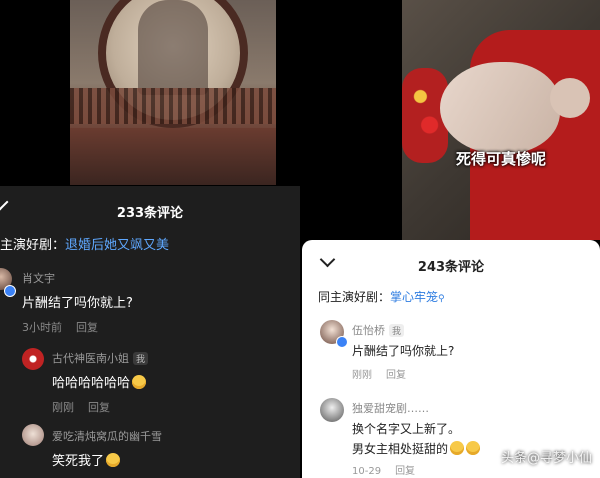  What do you see at coordinates (451, 267) in the screenshot?
I see `comment-count-title: 243条评论` at bounding box center [451, 267].